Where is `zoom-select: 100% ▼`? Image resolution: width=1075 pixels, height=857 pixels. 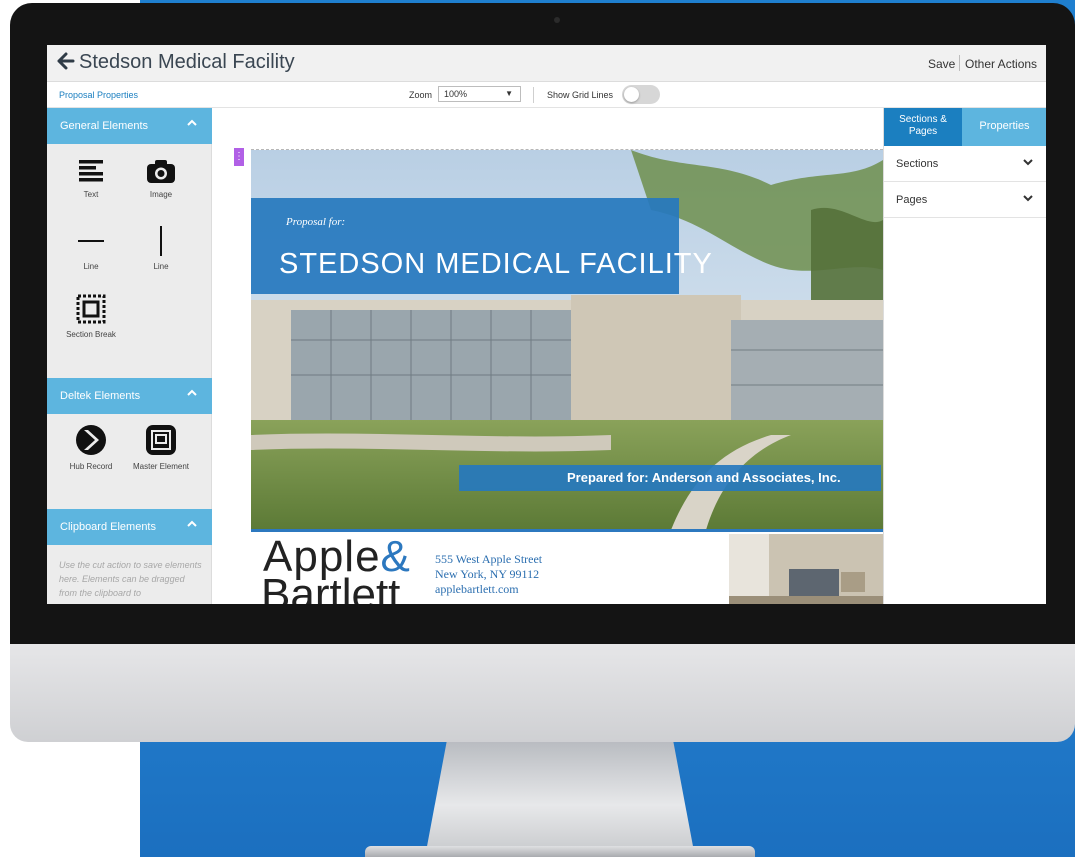 zoom-select: 100% ▼ is located at coordinates (479, 94).